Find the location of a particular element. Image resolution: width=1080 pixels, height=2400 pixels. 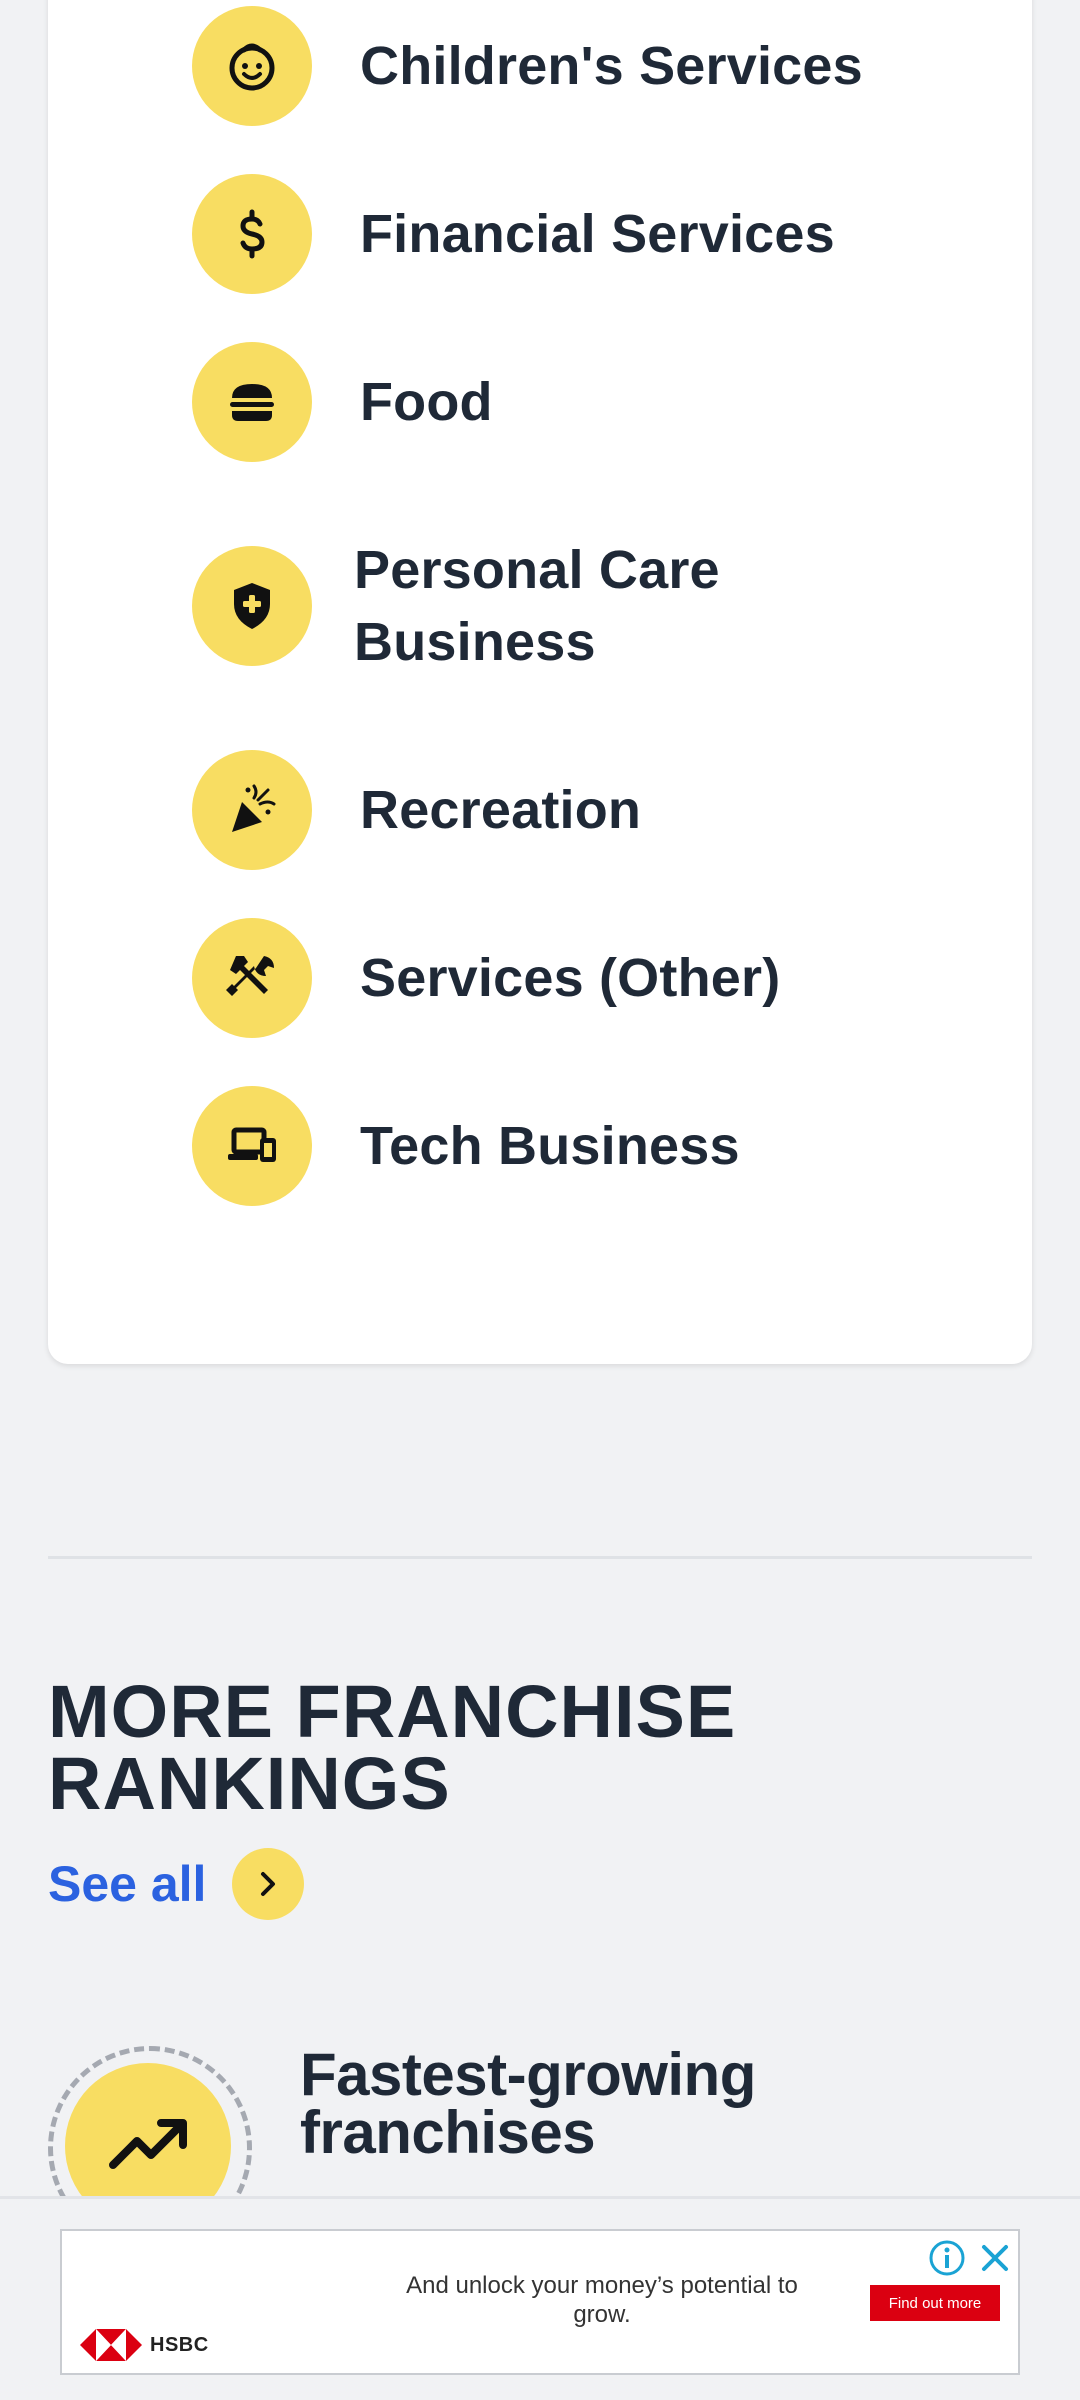

category-label: Services (Other) is located at coordinates (570, 978).